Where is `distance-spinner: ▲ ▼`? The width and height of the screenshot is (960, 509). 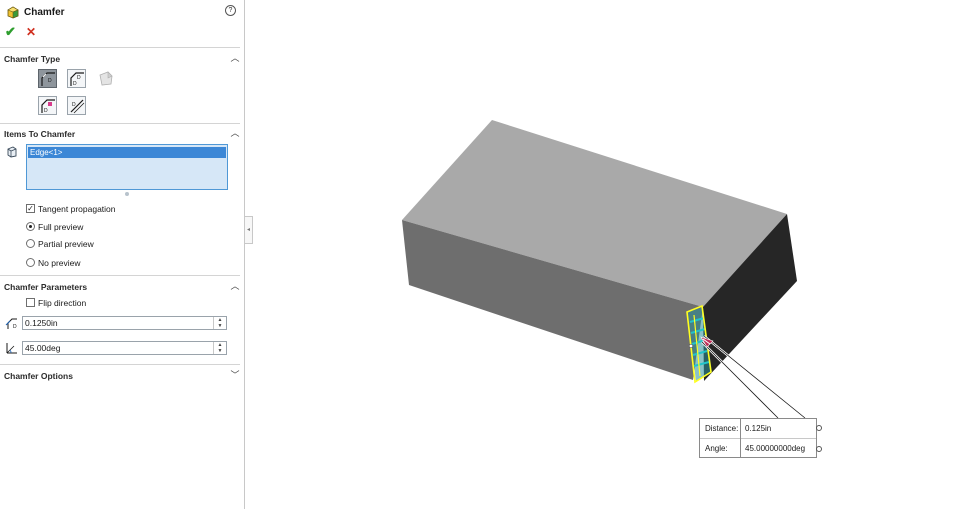 distance-spinner: ▲ ▼ is located at coordinates (219, 323).